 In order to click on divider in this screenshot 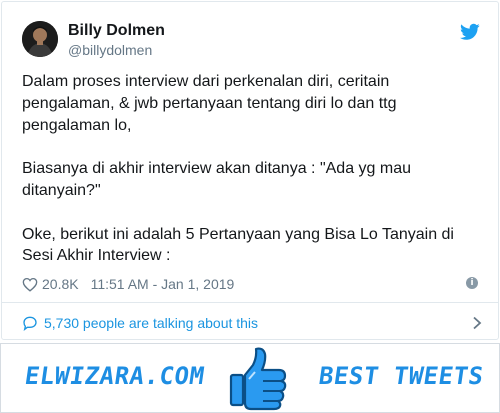, I will do `click(250, 302)`.